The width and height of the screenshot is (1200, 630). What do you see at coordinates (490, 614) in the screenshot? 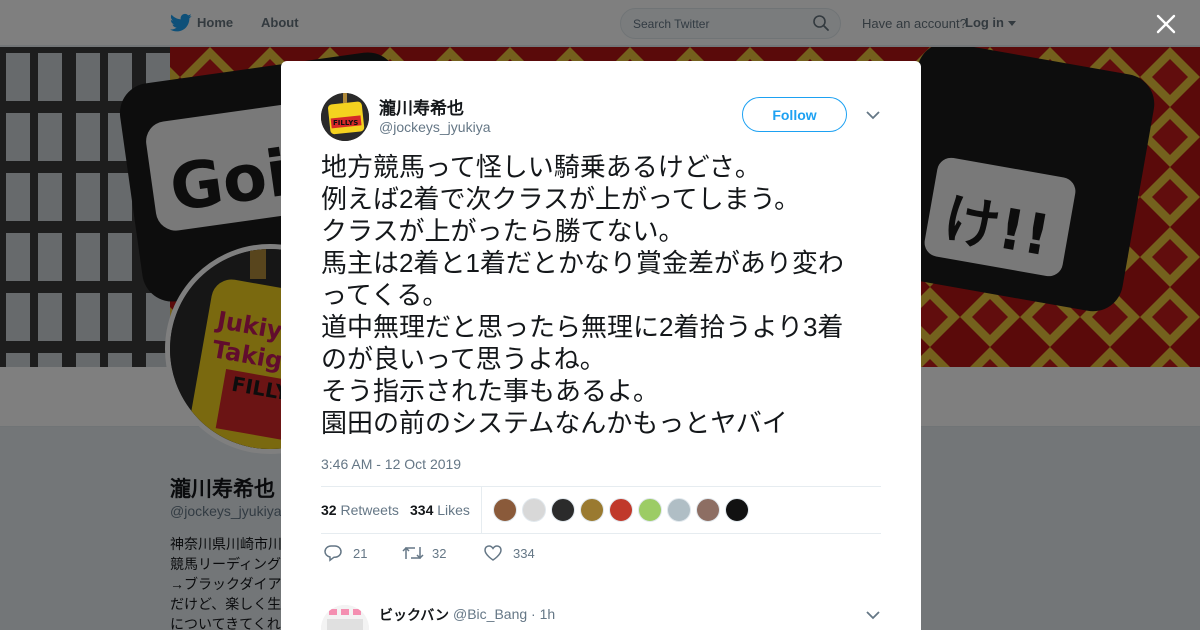
I see `reply-author-handle: @Bic_Bang` at bounding box center [490, 614].